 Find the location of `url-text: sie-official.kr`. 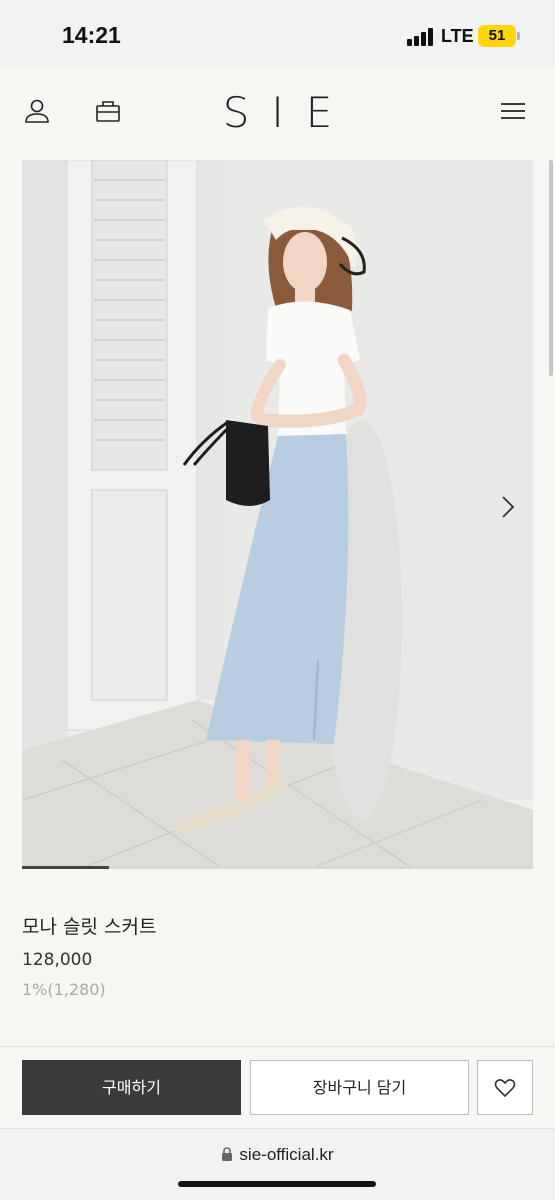

url-text: sie-official.kr is located at coordinates (286, 1154).